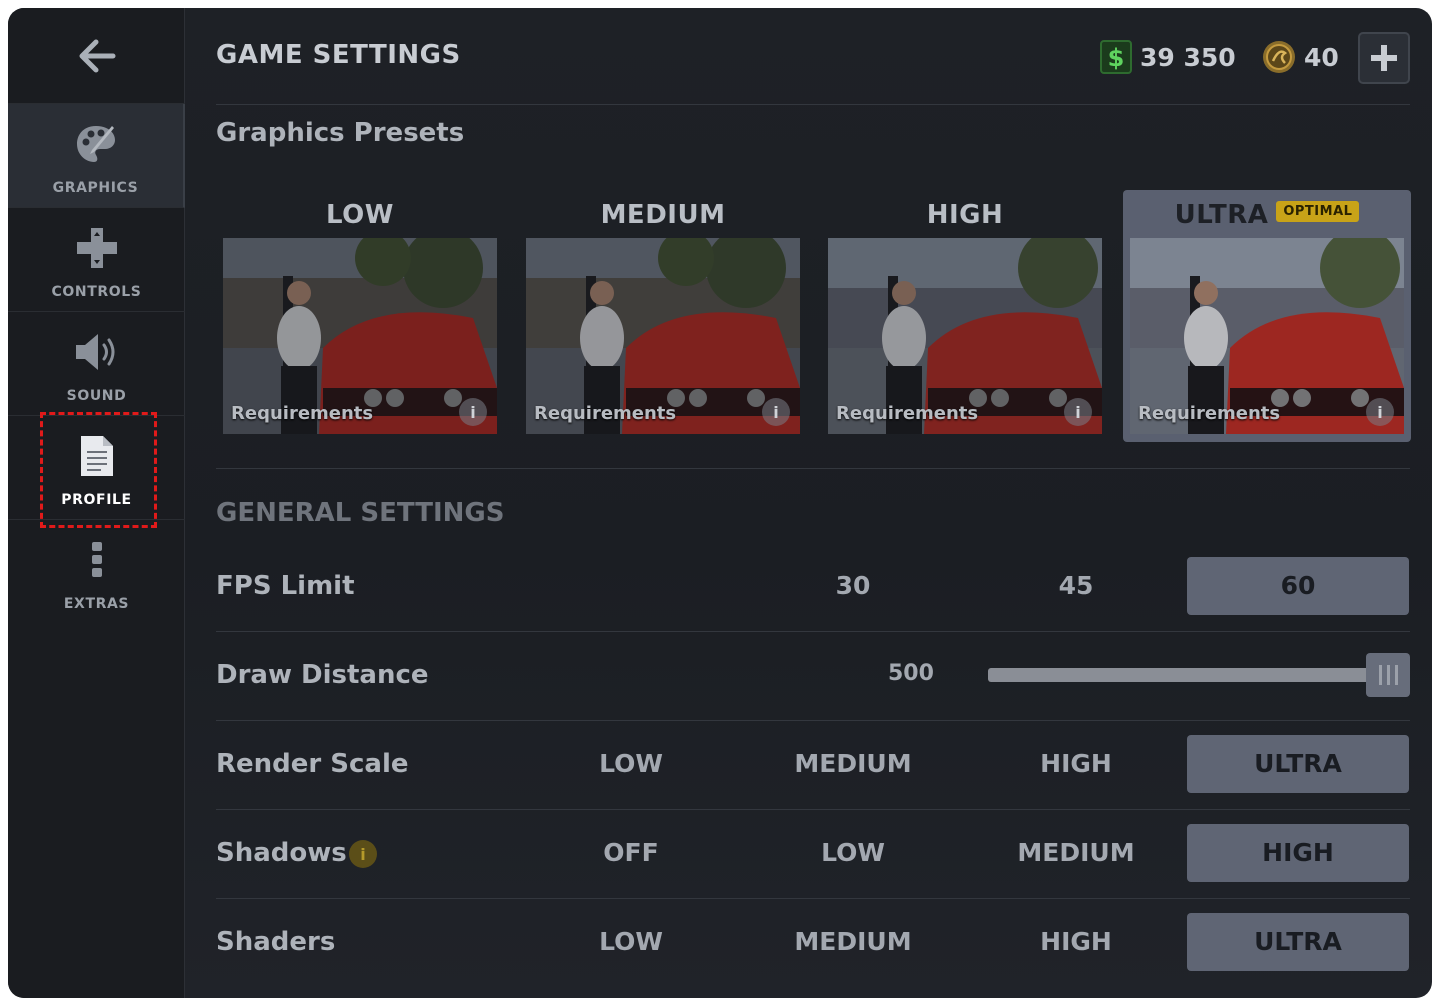  I want to click on preset-ultra: ULTRA OPTIMAL Requirements i, so click(1267, 316).